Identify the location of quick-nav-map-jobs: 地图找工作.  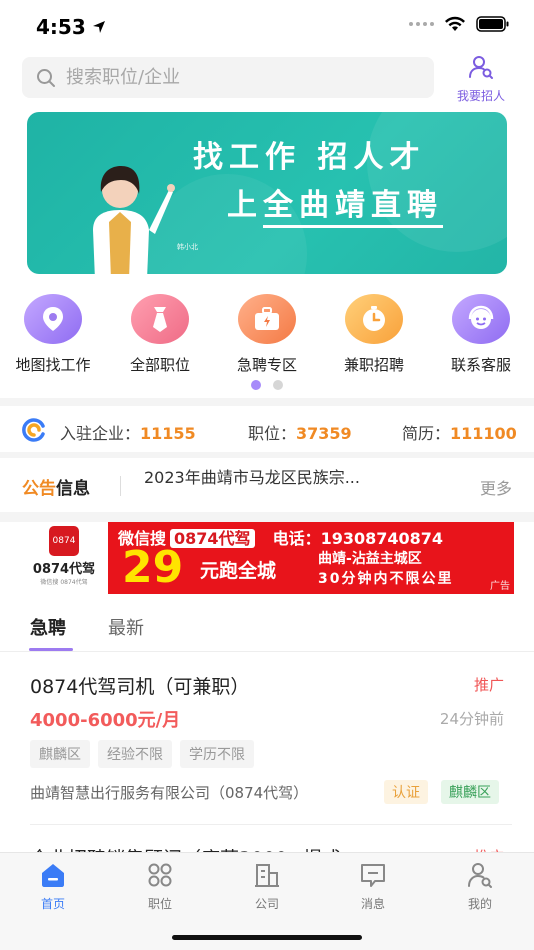
(53, 333).